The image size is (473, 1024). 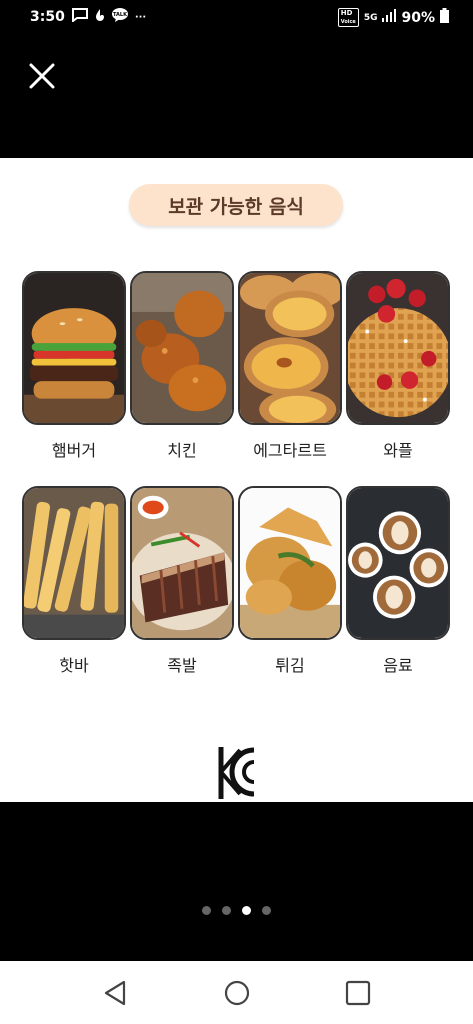 I want to click on svg-text: TALK, so click(x=120, y=15).